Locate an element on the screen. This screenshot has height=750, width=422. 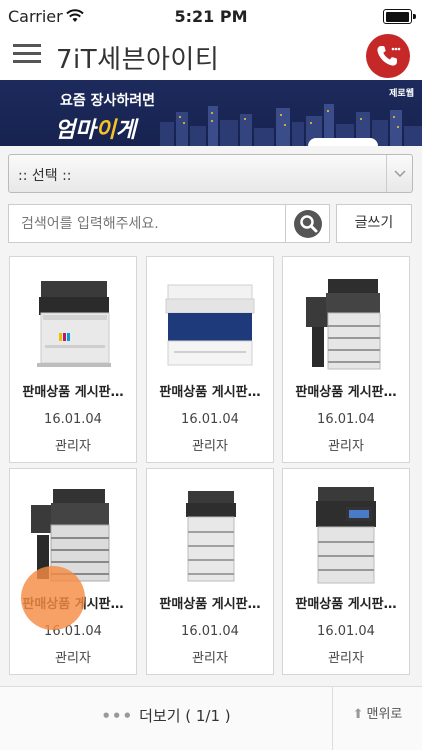
city-skyline-image is located at coordinates (291, 125).